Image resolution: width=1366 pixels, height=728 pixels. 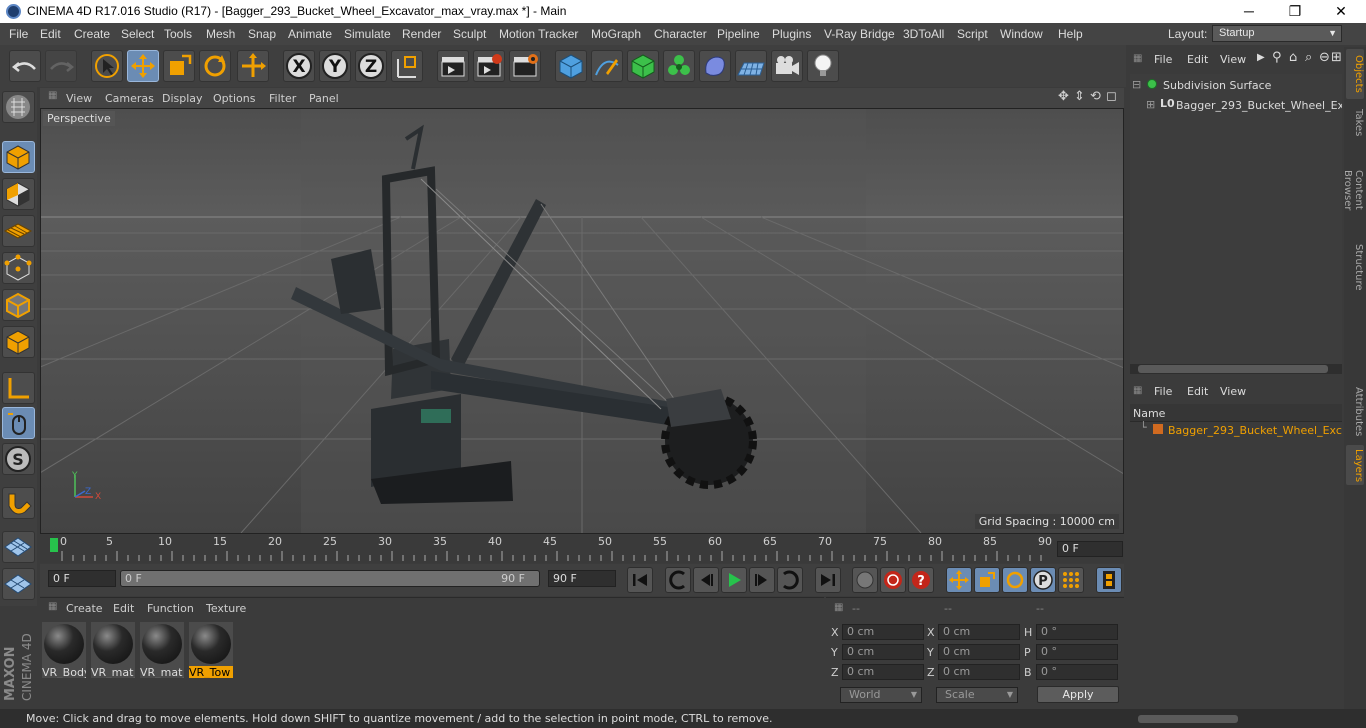 What do you see at coordinates (680, 34) in the screenshot?
I see `menu-character: Character` at bounding box center [680, 34].